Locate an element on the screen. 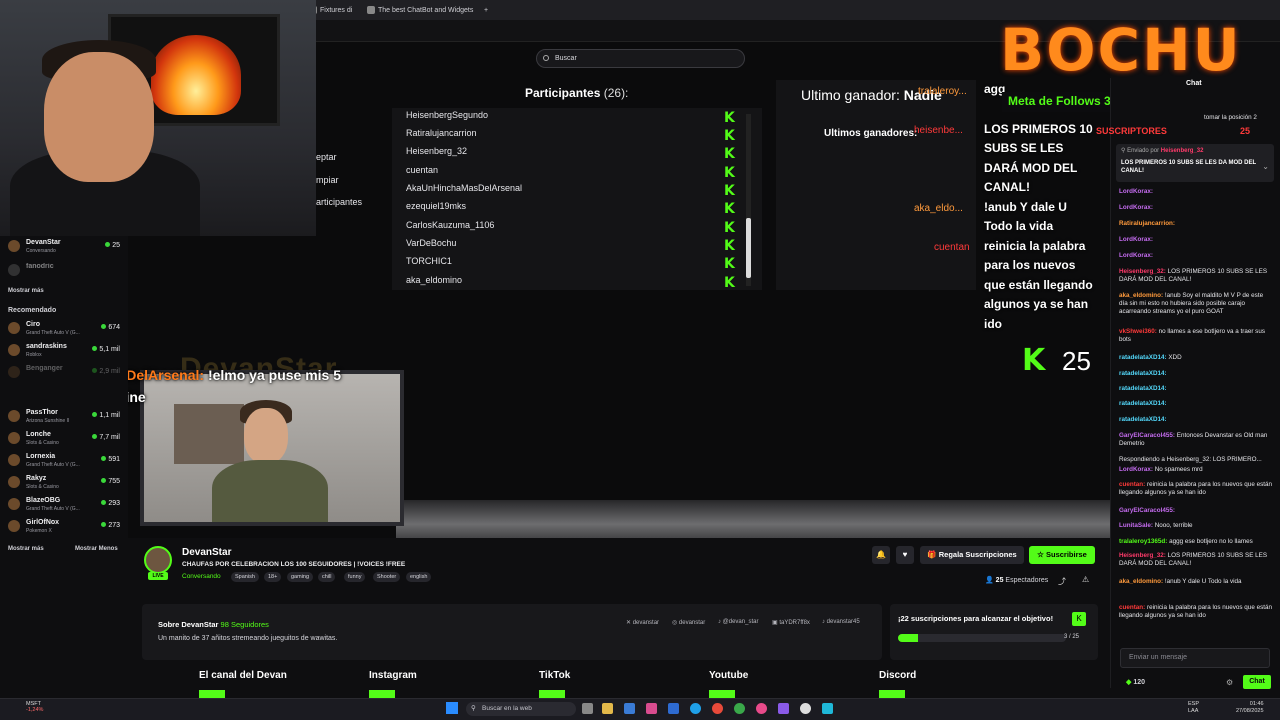 The image size is (1280, 720). bochu-logo: BOCHU is located at coordinates (1121, 50).